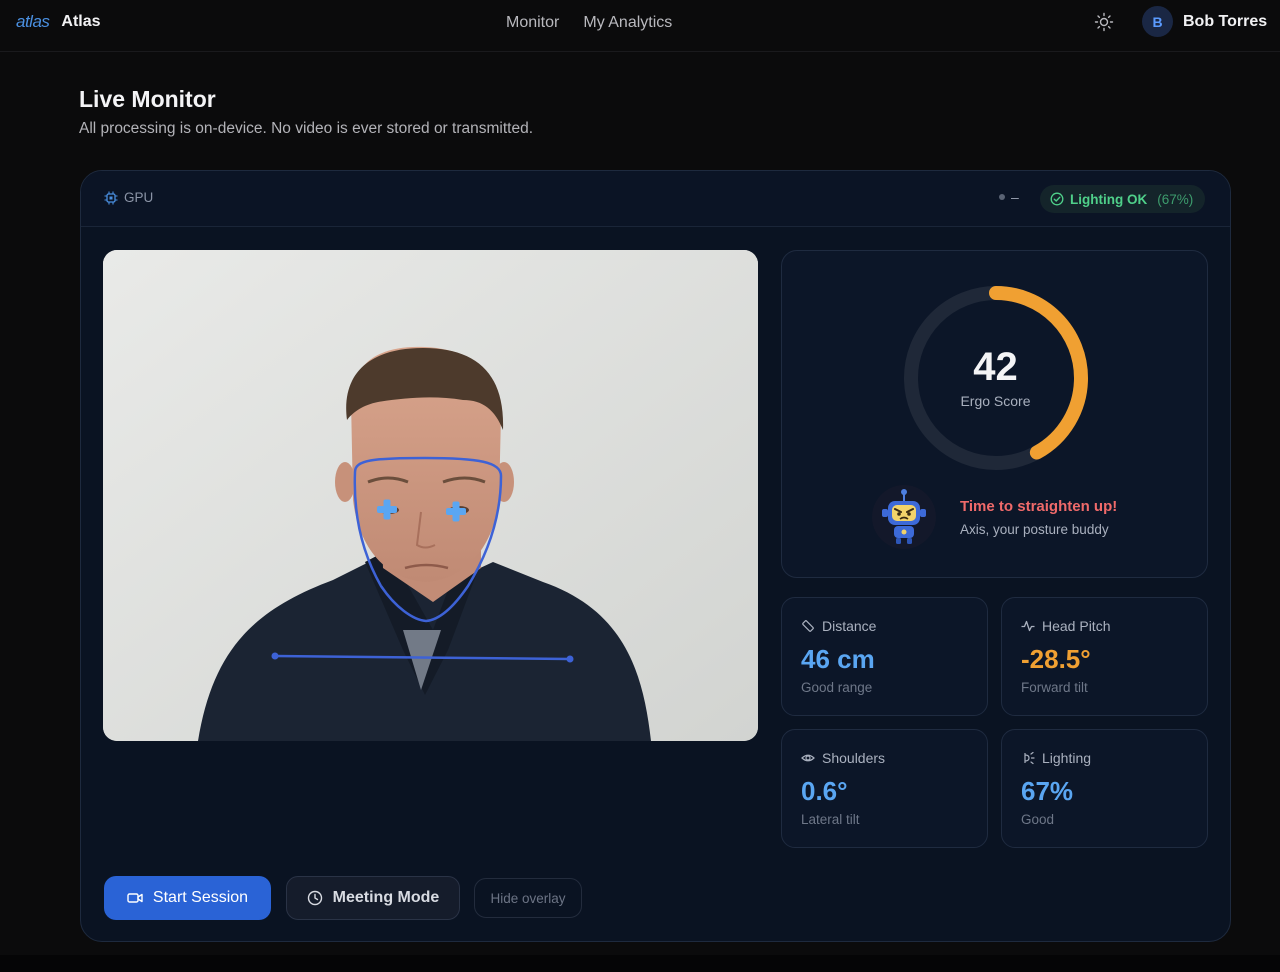 Image resolution: width=1280 pixels, height=972 pixels. Describe the element at coordinates (1104, 656) in the screenshot. I see `metric-card-head-pitch: Head Pitch -28.5° Forward tilt` at that location.